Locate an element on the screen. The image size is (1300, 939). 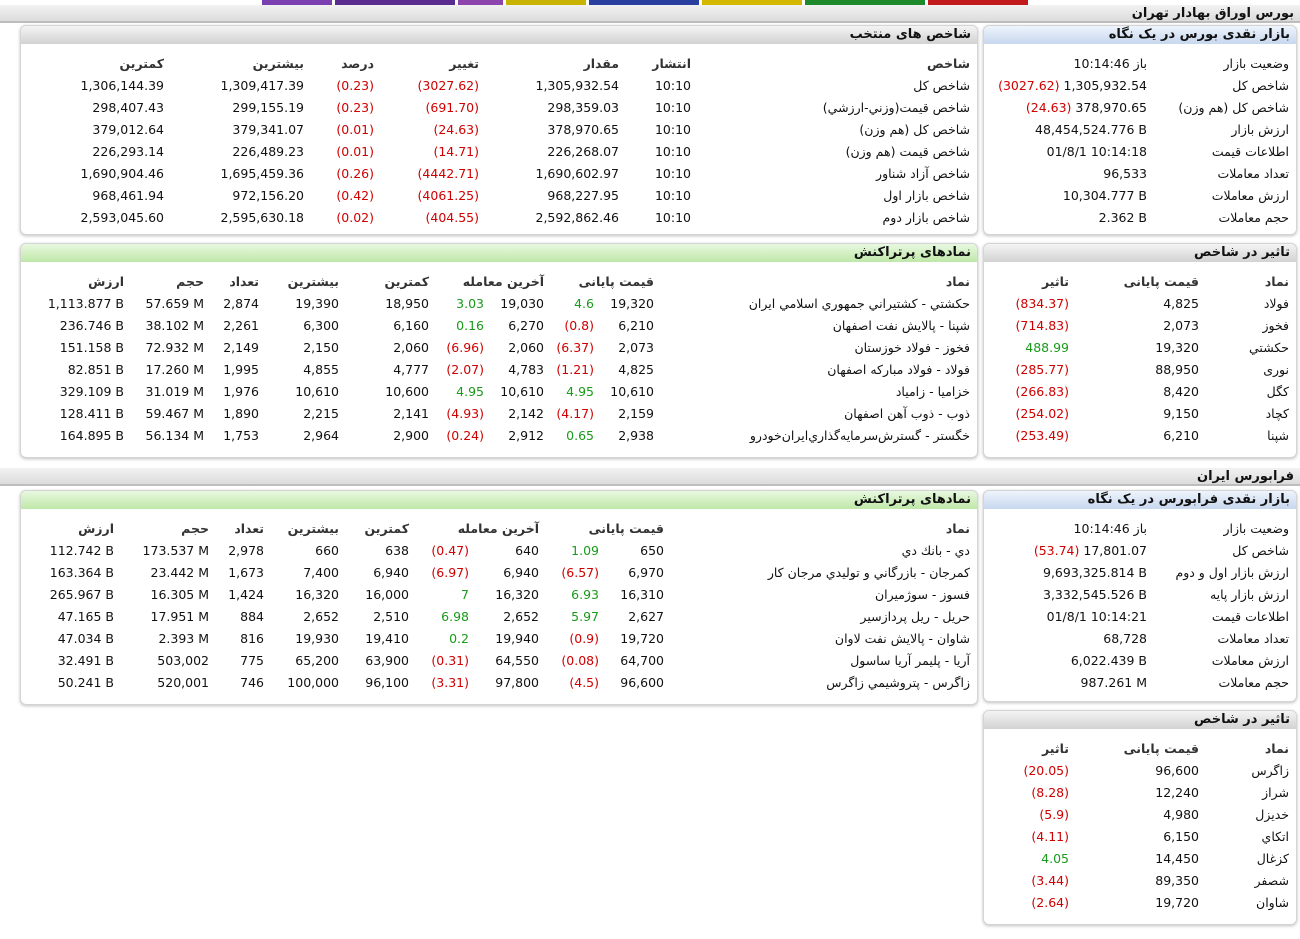
active-low: 2,900 is located at coordinates (411, 435).